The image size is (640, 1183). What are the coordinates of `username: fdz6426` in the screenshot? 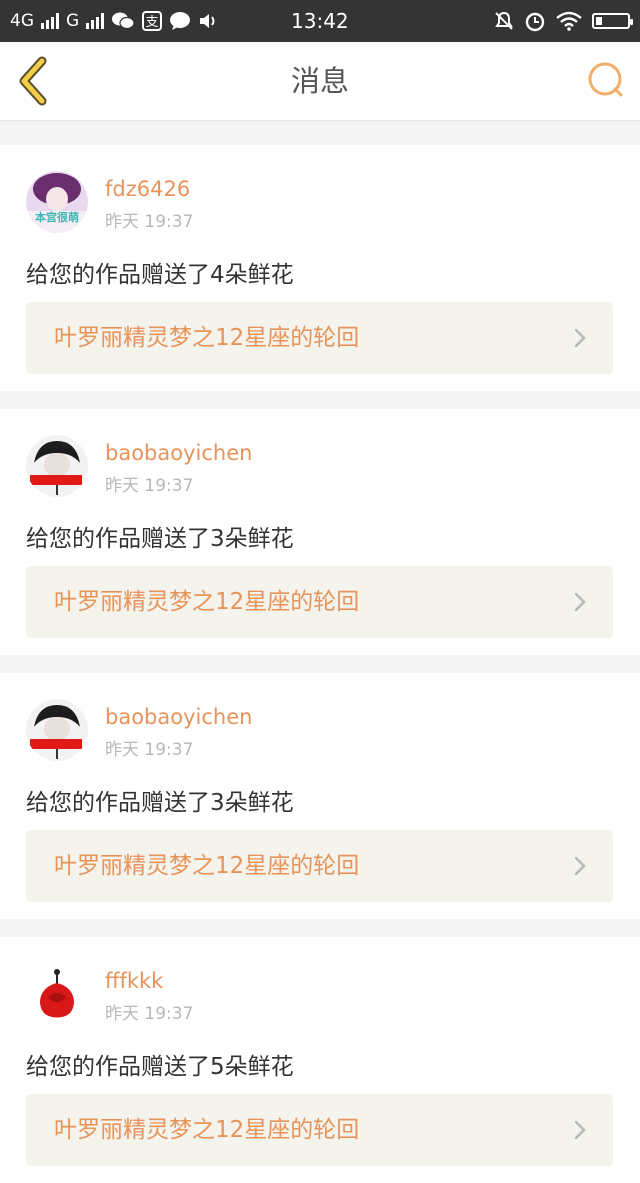 It's located at (147, 189).